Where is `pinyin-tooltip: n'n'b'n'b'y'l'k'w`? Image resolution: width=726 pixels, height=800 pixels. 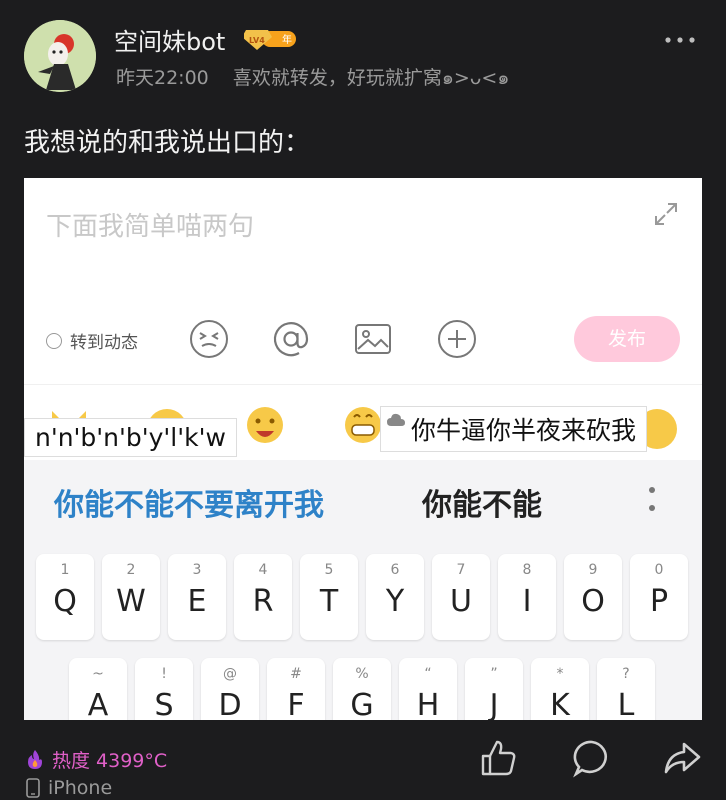 pinyin-tooltip: n'n'b'n'b'y'l'k'w is located at coordinates (130, 437).